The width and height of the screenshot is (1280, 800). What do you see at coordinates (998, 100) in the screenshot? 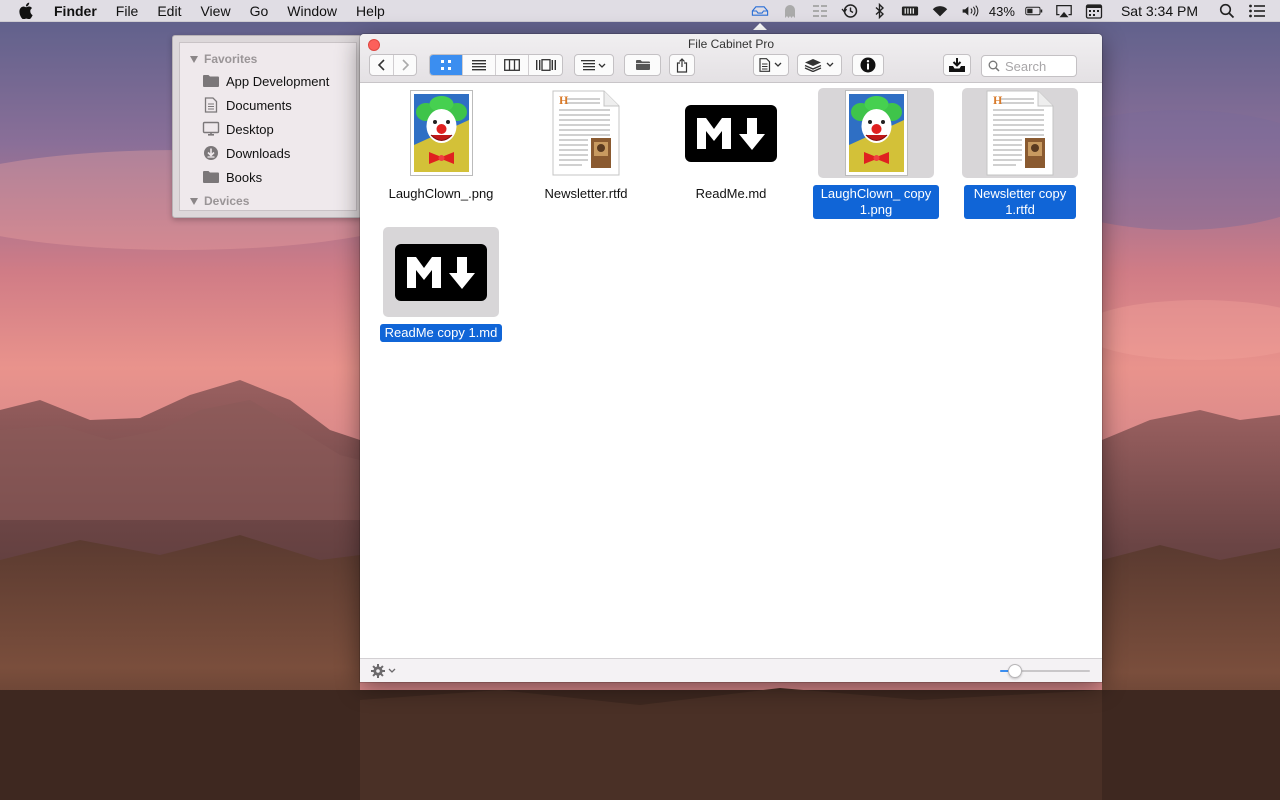
I see `svg-text: H` at bounding box center [998, 100].